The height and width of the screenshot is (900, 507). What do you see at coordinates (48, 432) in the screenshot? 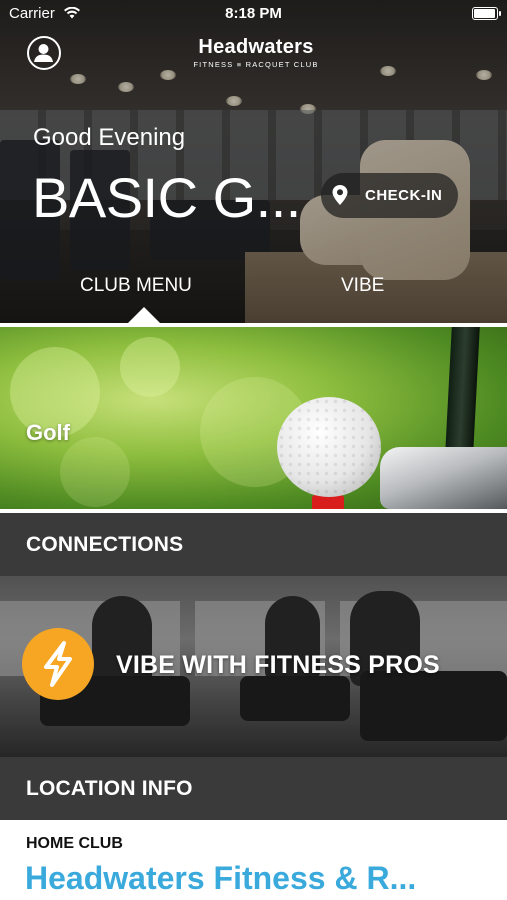
I see `golf-card-title: Golf` at bounding box center [48, 432].